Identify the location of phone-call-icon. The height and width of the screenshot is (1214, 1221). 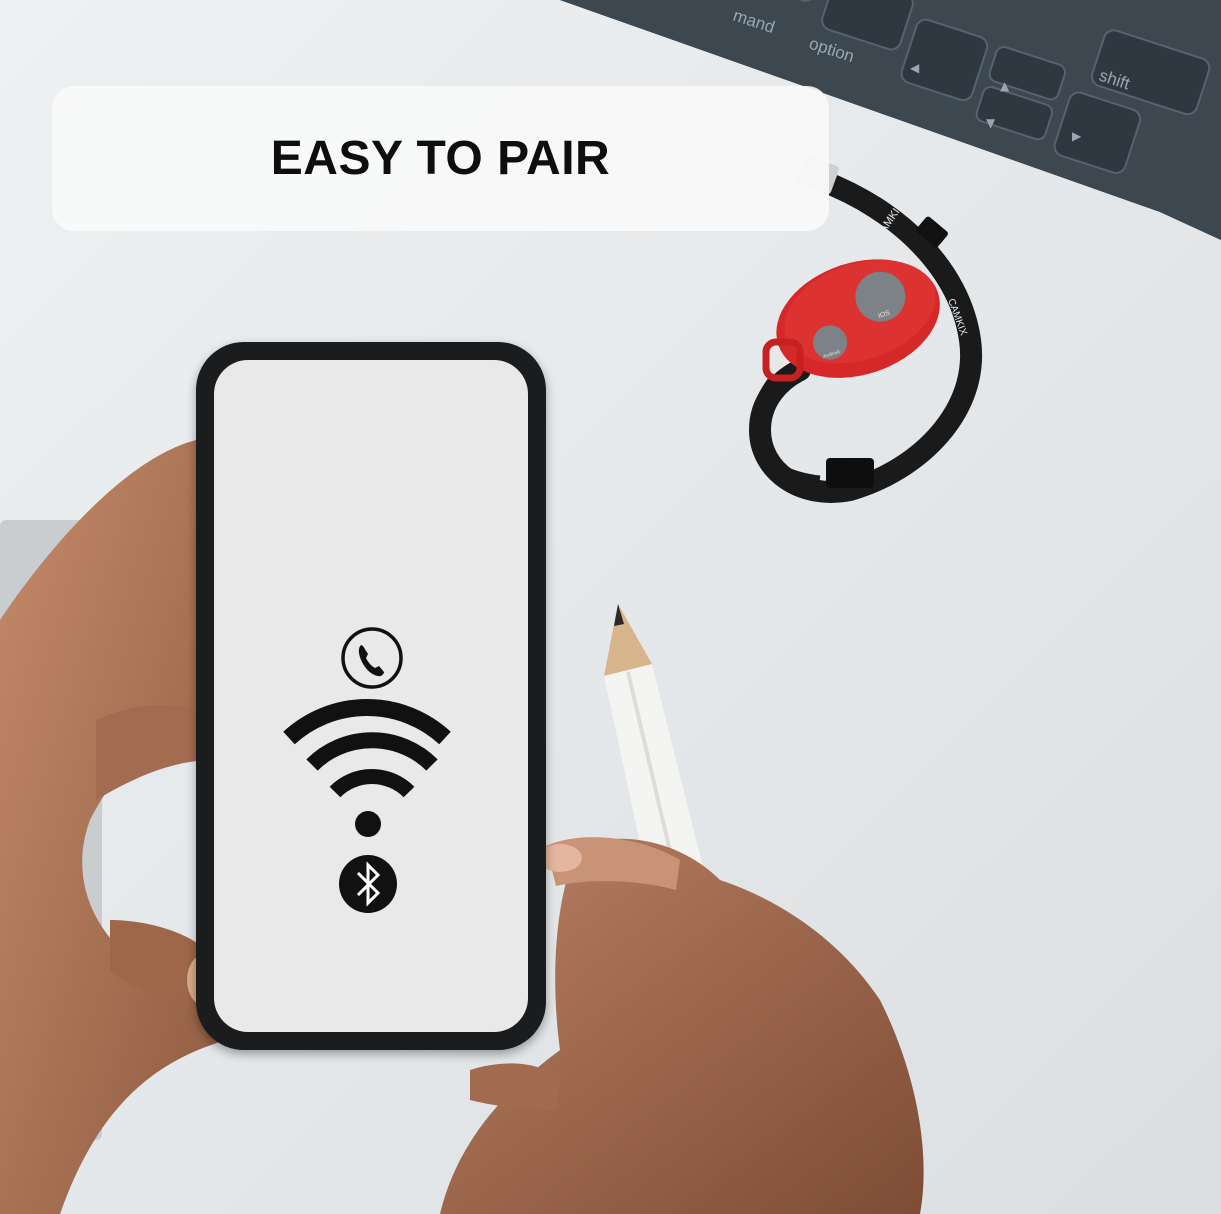
(372, 658).